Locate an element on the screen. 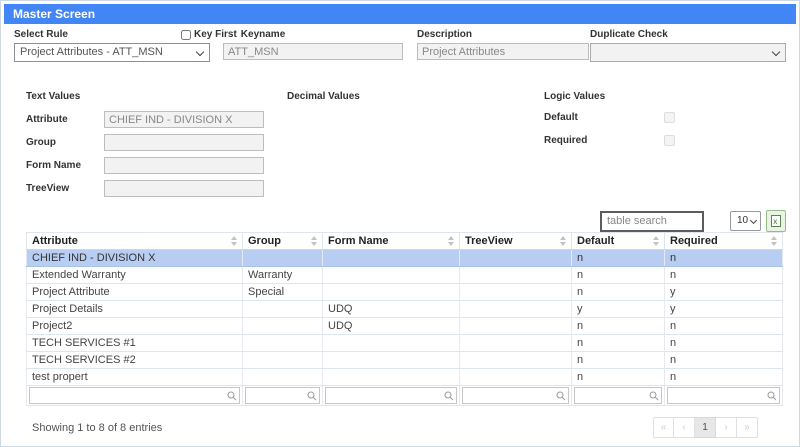 This screenshot has height=447, width=800. filter-form-name-input is located at coordinates (391, 395).